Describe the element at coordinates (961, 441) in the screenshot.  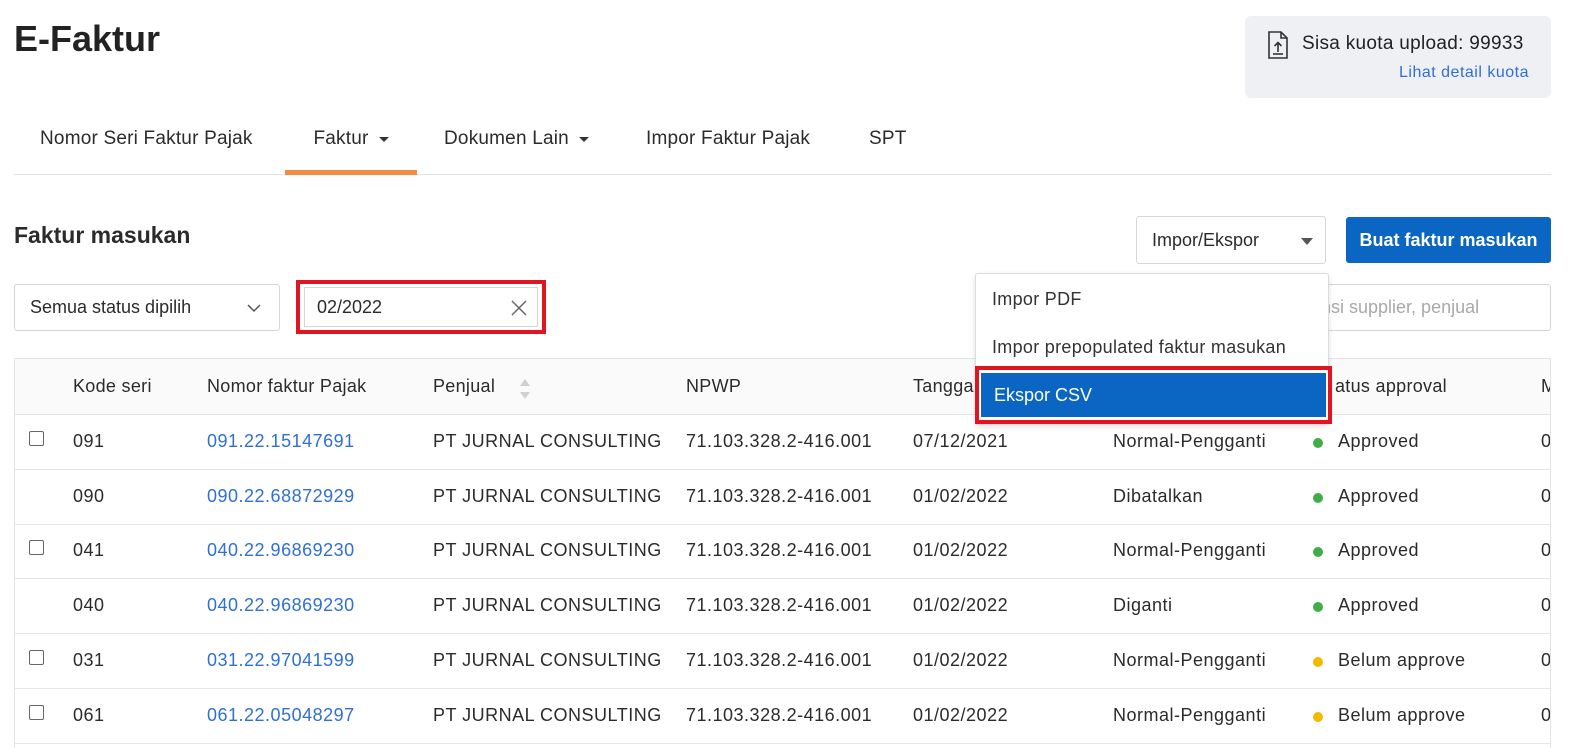
I see `cell-tanggal: 07/12/2021` at that location.